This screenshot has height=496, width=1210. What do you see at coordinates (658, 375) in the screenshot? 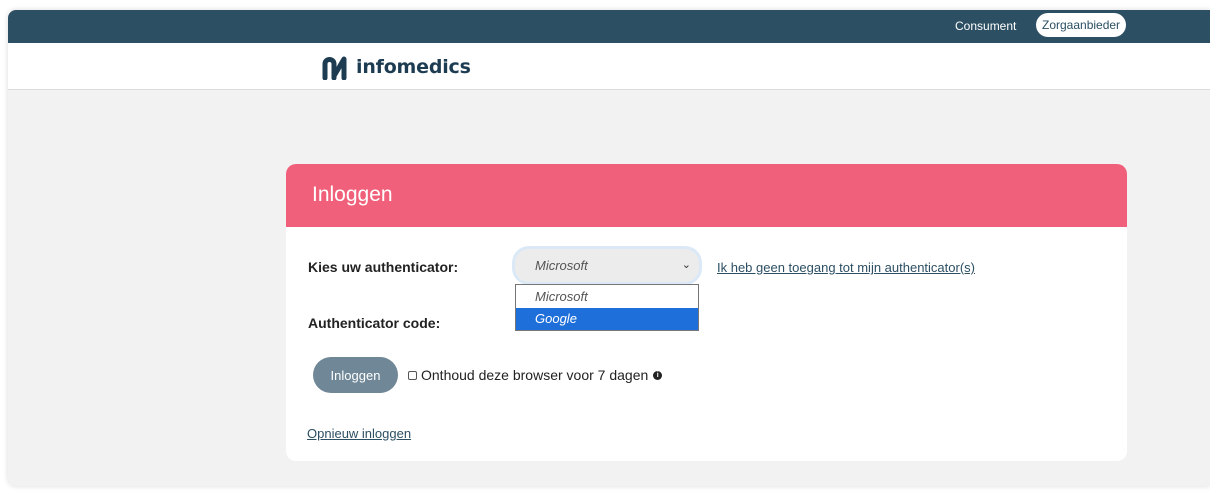
I see `info-icon: i` at bounding box center [658, 375].